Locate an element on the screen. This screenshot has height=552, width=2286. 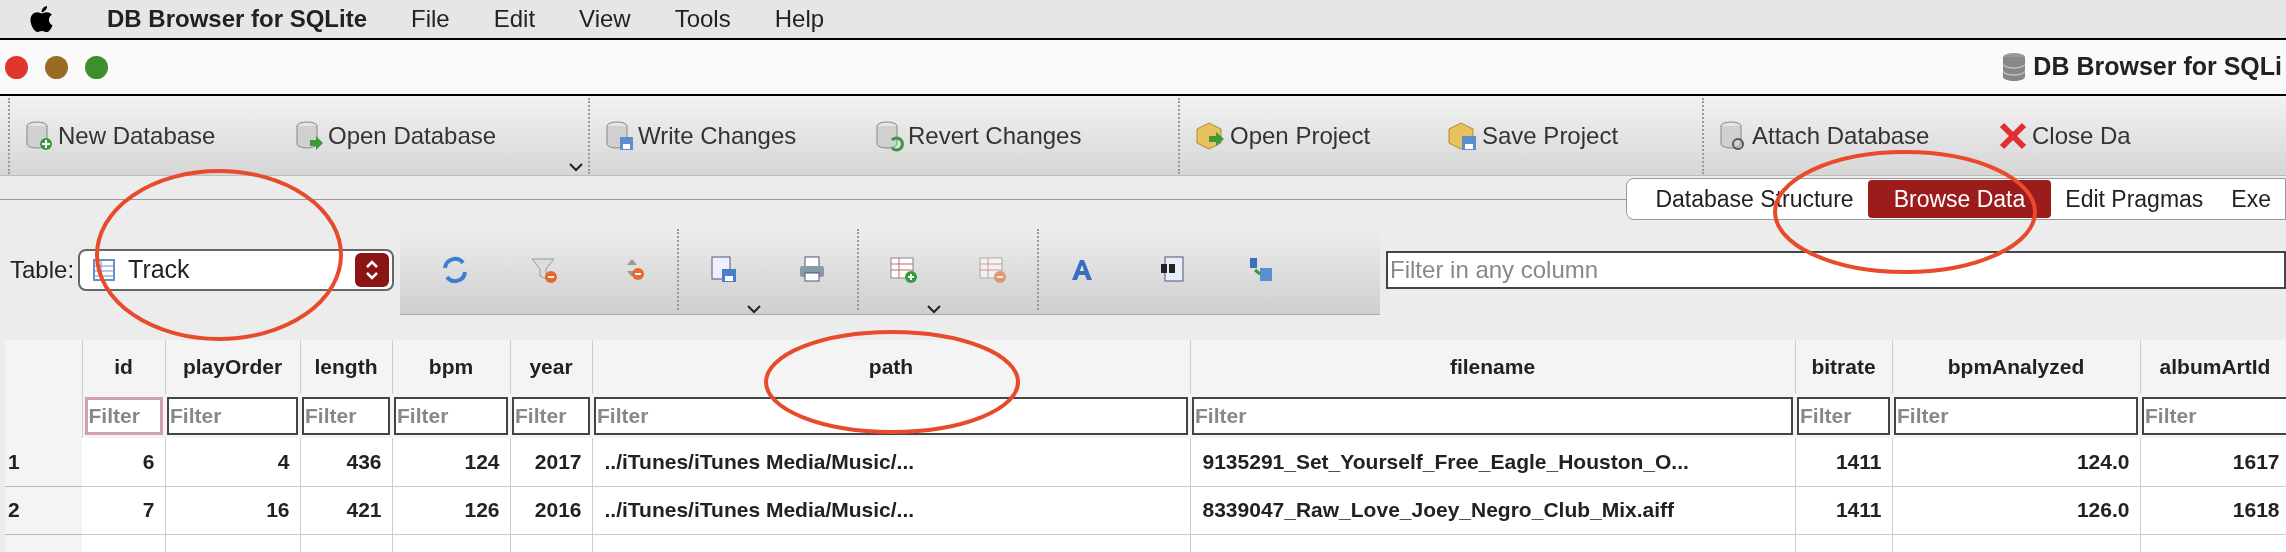
close-icon is located at coordinates (2013, 135).